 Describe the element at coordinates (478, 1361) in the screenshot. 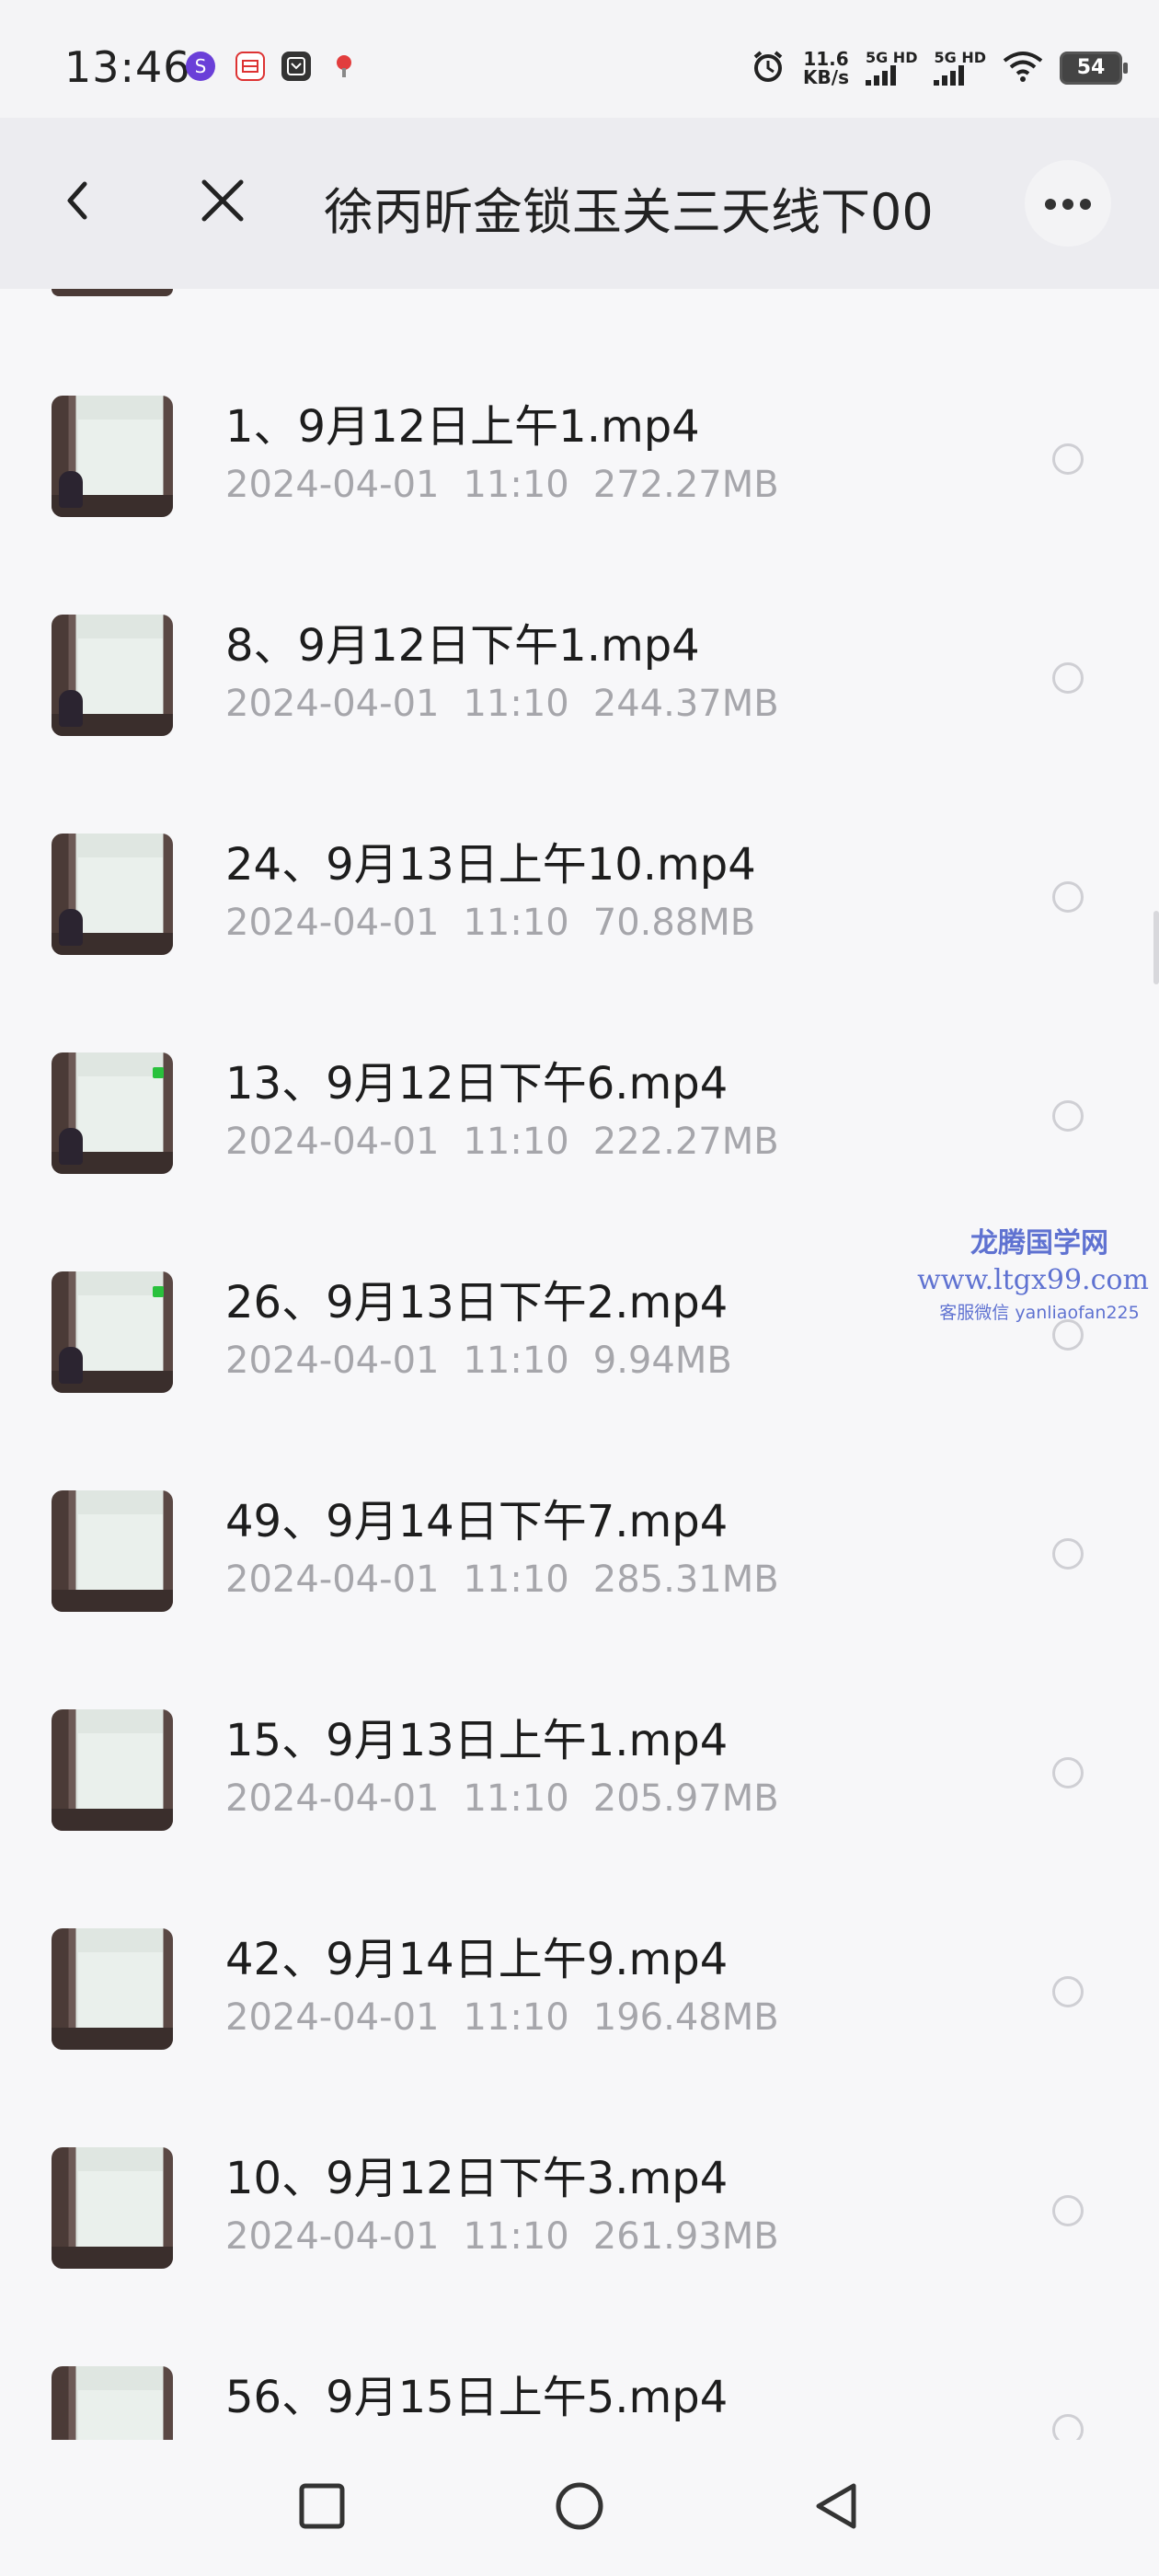

I see `file-meta: 2024-04-01 11:10 9.94MB` at that location.